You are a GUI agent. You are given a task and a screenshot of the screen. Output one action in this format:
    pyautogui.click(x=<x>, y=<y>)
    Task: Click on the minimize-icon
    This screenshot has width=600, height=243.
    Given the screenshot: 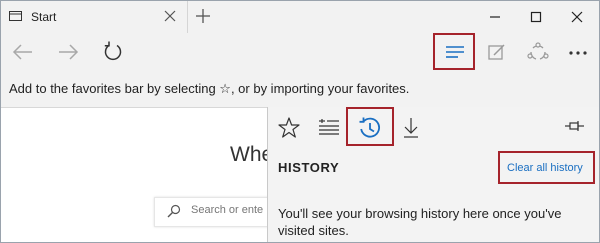 What is the action you would take?
    pyautogui.click(x=495, y=17)
    